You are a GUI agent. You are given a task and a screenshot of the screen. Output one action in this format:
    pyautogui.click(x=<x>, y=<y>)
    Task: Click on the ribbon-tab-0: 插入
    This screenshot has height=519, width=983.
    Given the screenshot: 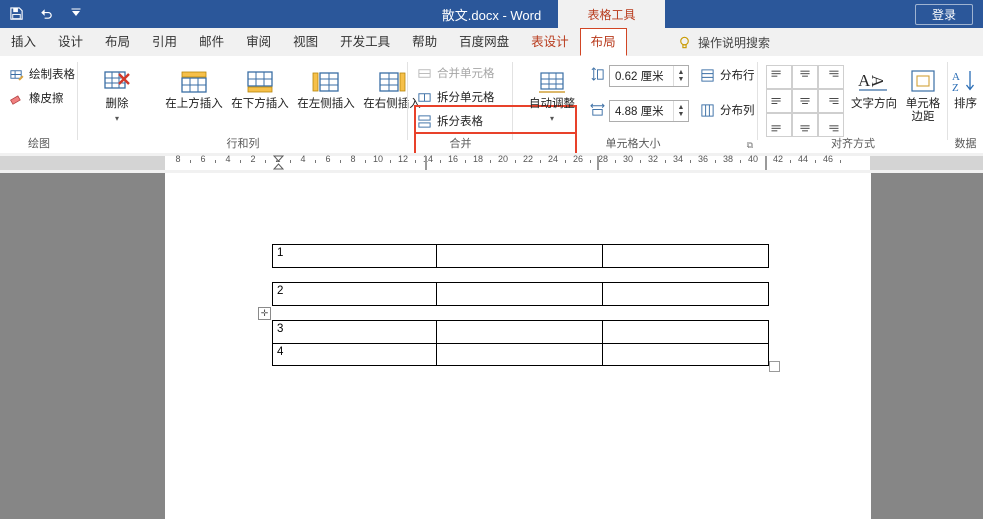 What is the action you would take?
    pyautogui.click(x=23, y=42)
    